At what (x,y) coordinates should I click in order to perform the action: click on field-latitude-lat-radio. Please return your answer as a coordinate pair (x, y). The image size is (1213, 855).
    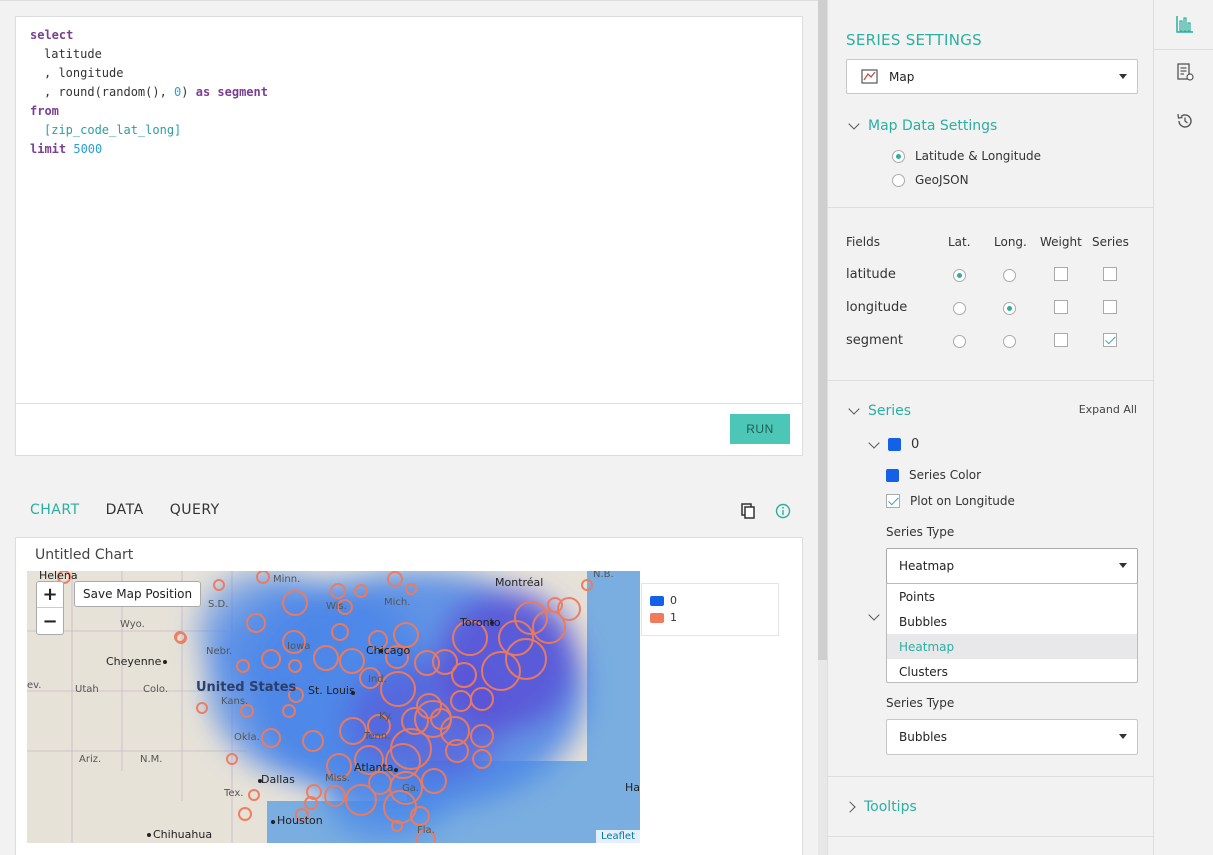
    Looking at the image, I should click on (959, 275).